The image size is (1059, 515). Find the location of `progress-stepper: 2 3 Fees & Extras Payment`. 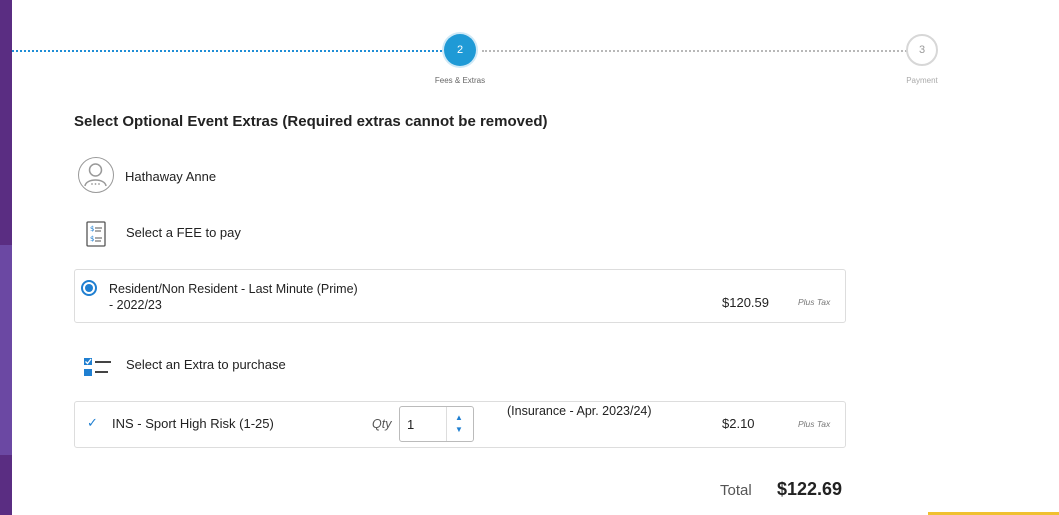

progress-stepper: 2 3 Fees & Extras Payment is located at coordinates (535, 64).